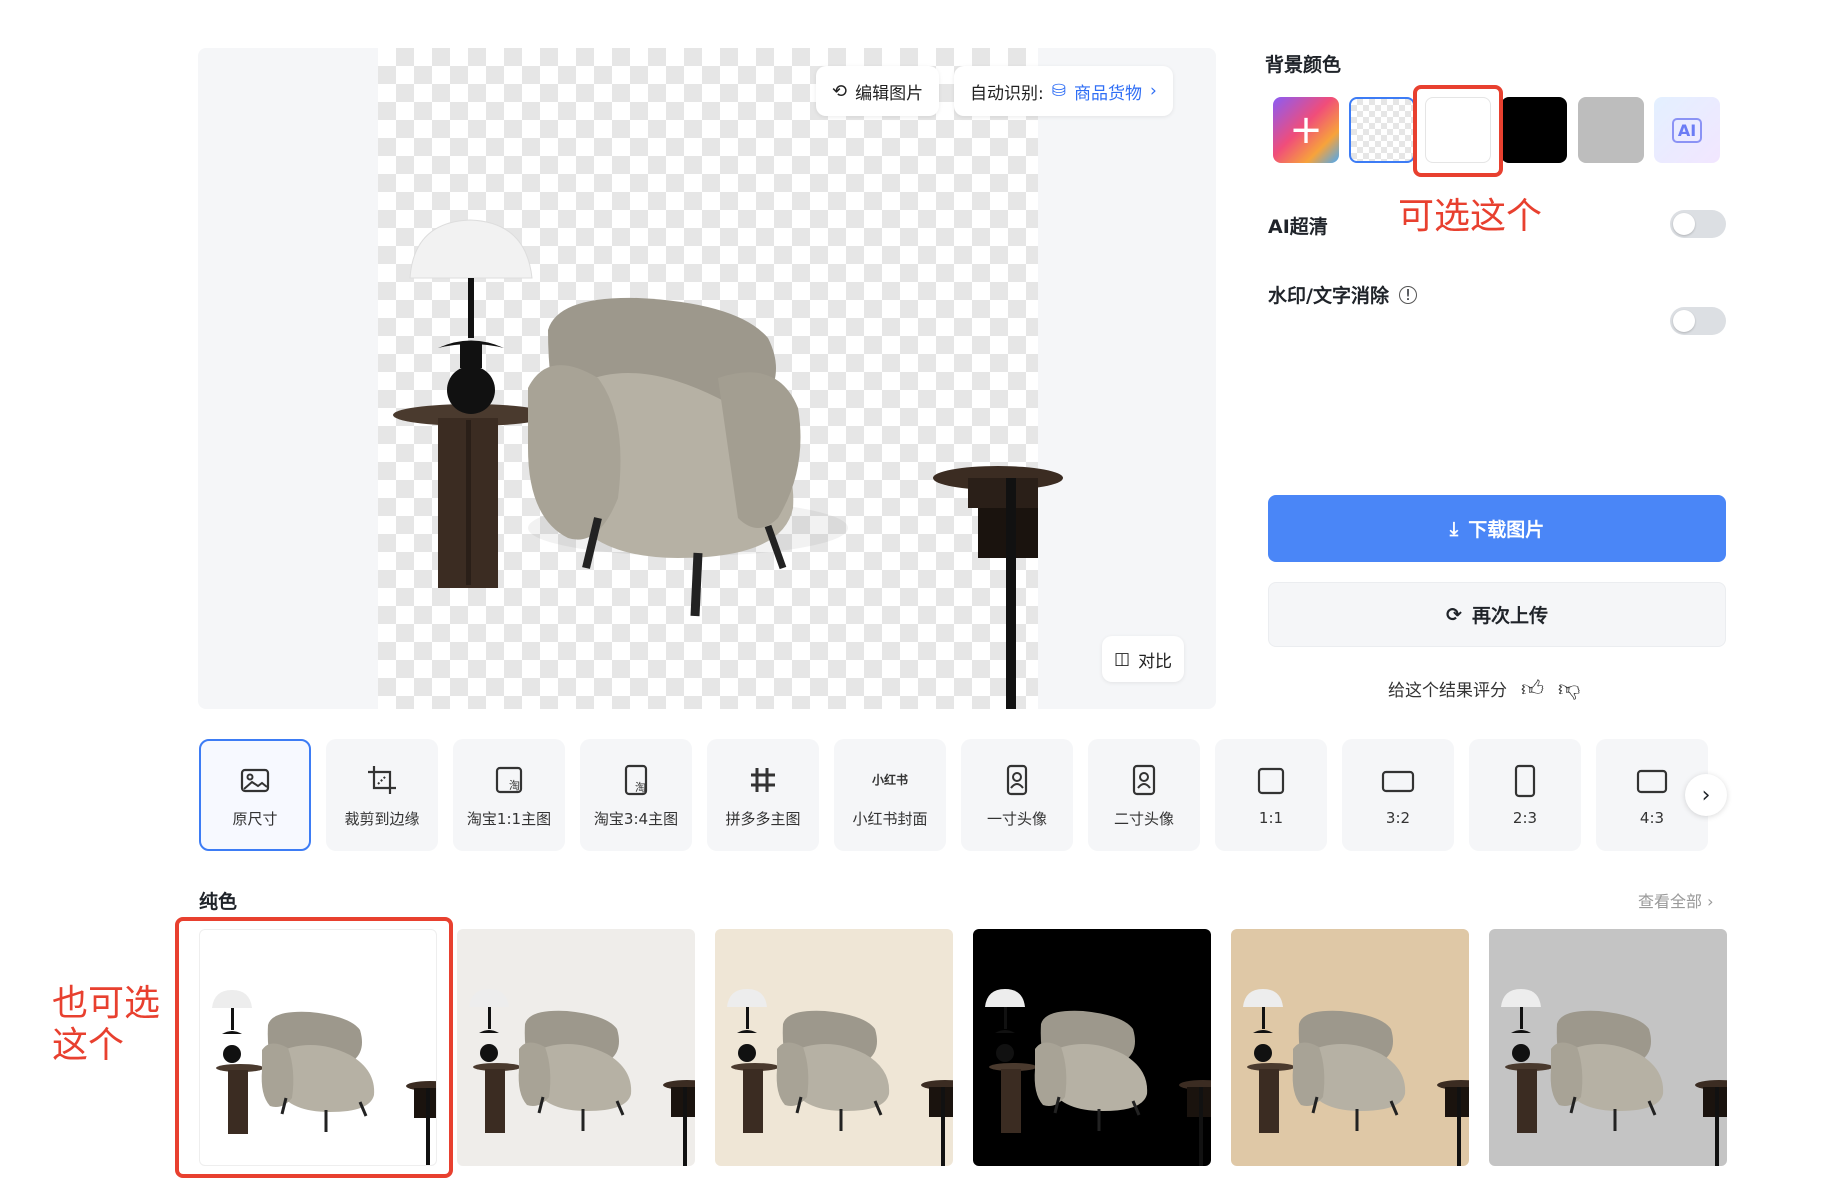  I want to click on portrait-2inch-icon, so click(1144, 779).